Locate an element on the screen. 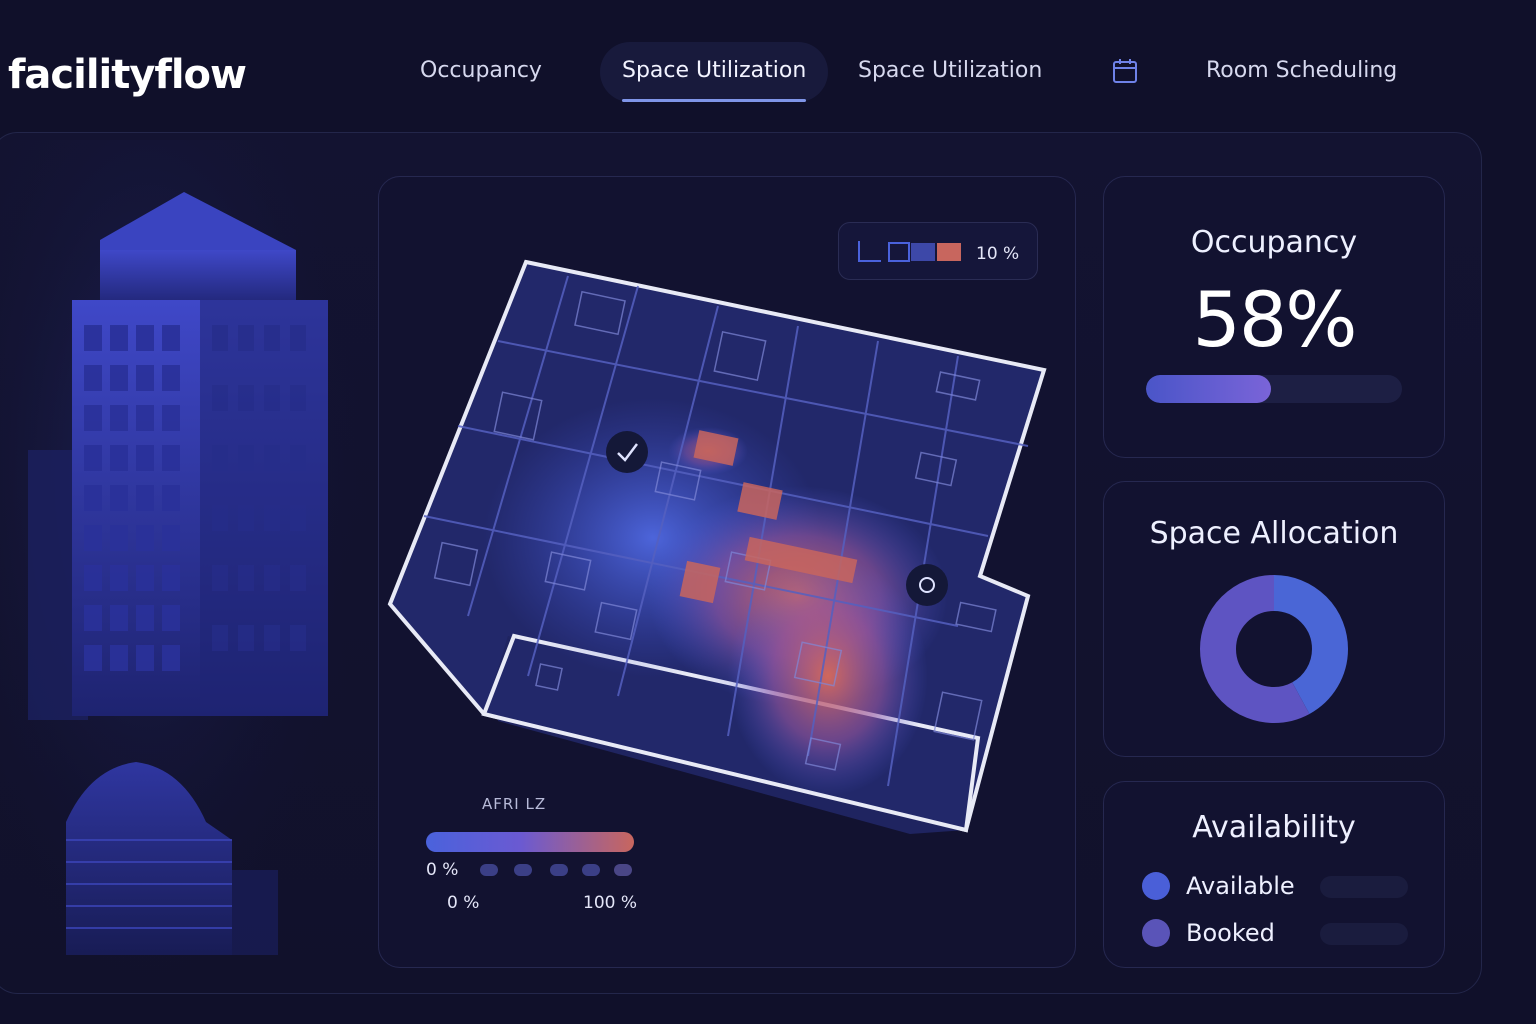 The image size is (1536, 1024). space-allocation-title: Space Allocation is located at coordinates (1274, 533).